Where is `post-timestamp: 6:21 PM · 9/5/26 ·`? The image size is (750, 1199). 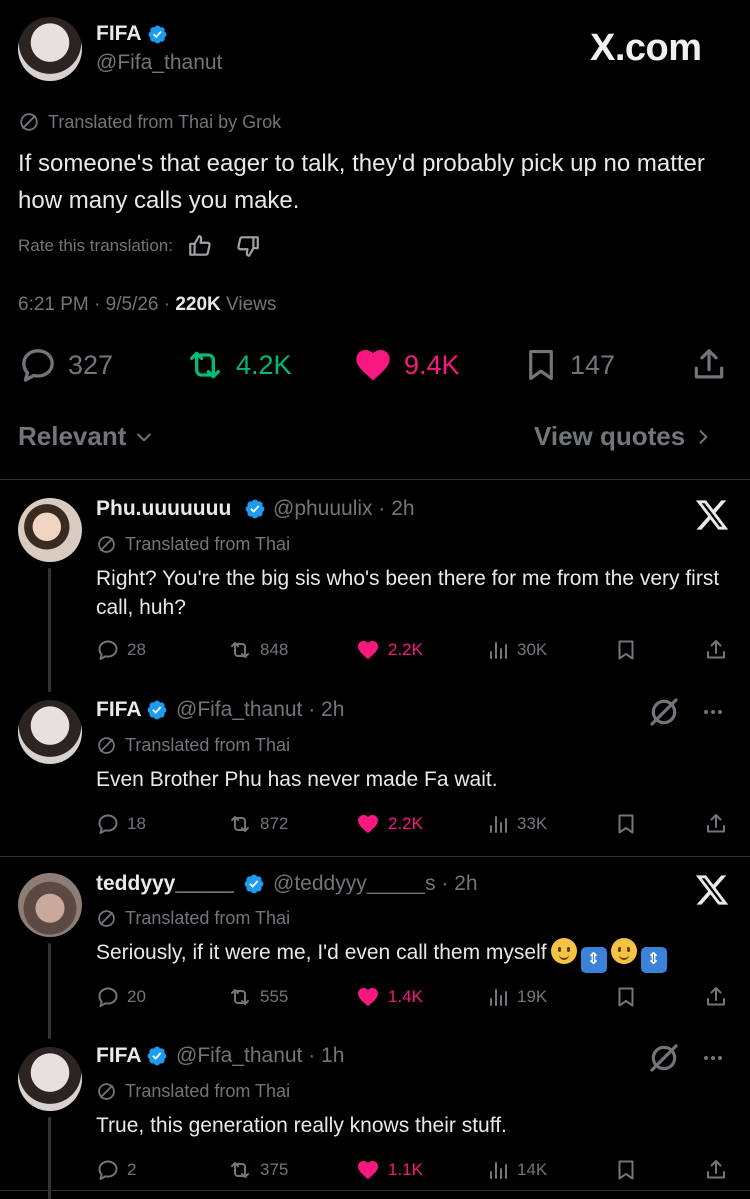
post-timestamp: 6:21 PM · 9/5/26 · is located at coordinates (96, 304).